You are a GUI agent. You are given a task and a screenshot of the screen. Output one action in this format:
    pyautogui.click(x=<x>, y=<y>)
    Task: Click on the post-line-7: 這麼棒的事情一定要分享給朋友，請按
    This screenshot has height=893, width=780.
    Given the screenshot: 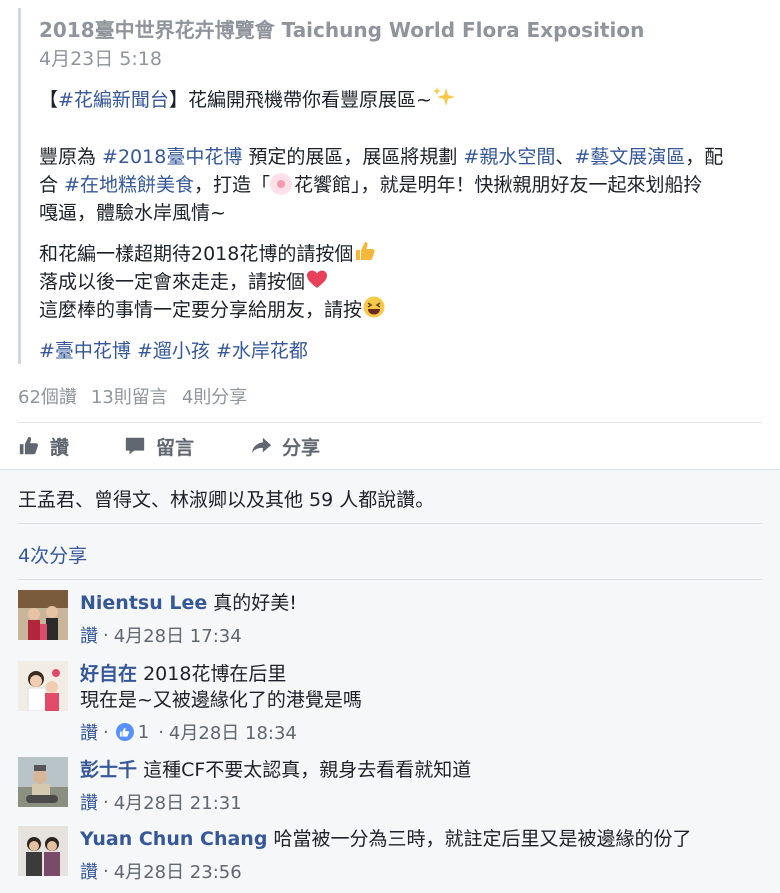 What is the action you would take?
    pyautogui.click(x=212, y=311)
    